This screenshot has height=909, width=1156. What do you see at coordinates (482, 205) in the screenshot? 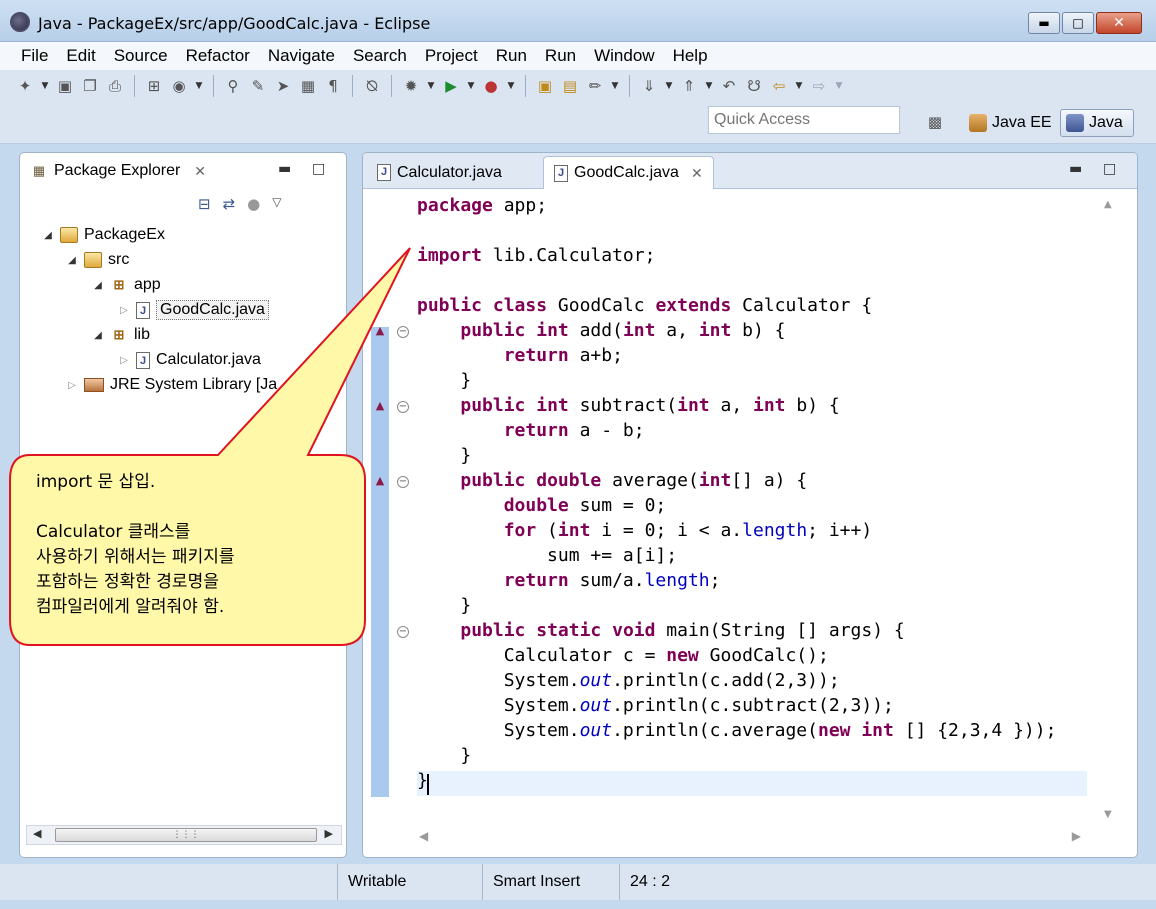
I see `code-line: package app;` at bounding box center [482, 205].